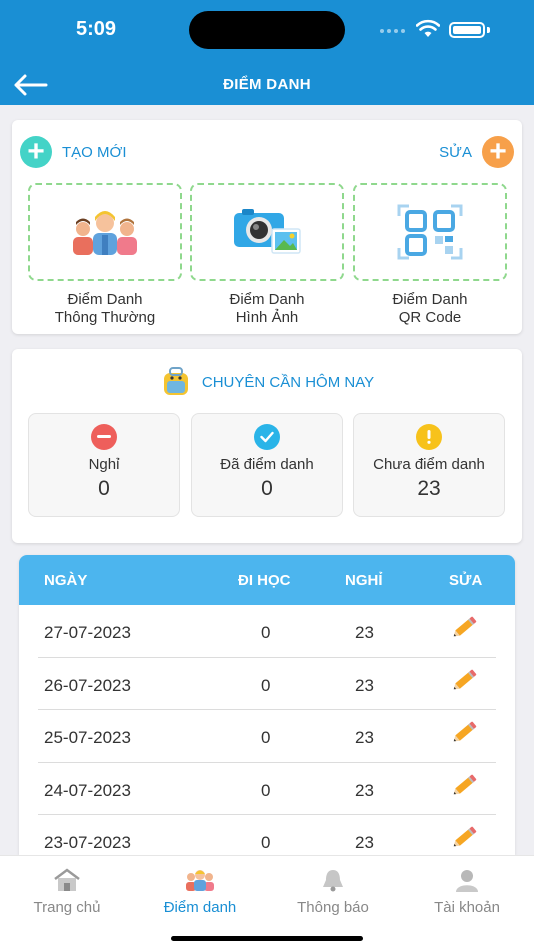 This screenshot has width=534, height=950. I want to click on nav-label: Điểm danh, so click(200, 907).